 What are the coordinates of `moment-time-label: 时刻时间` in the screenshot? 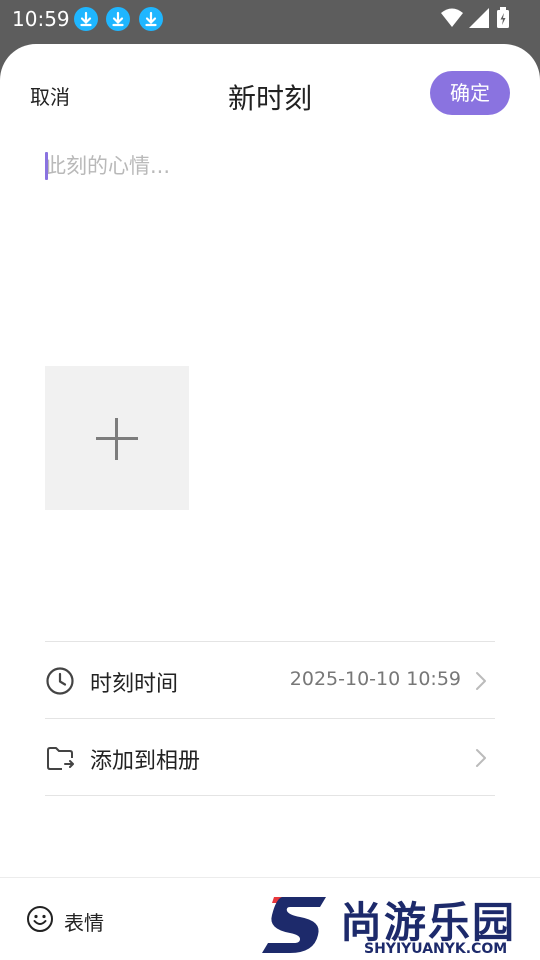 It's located at (134, 684).